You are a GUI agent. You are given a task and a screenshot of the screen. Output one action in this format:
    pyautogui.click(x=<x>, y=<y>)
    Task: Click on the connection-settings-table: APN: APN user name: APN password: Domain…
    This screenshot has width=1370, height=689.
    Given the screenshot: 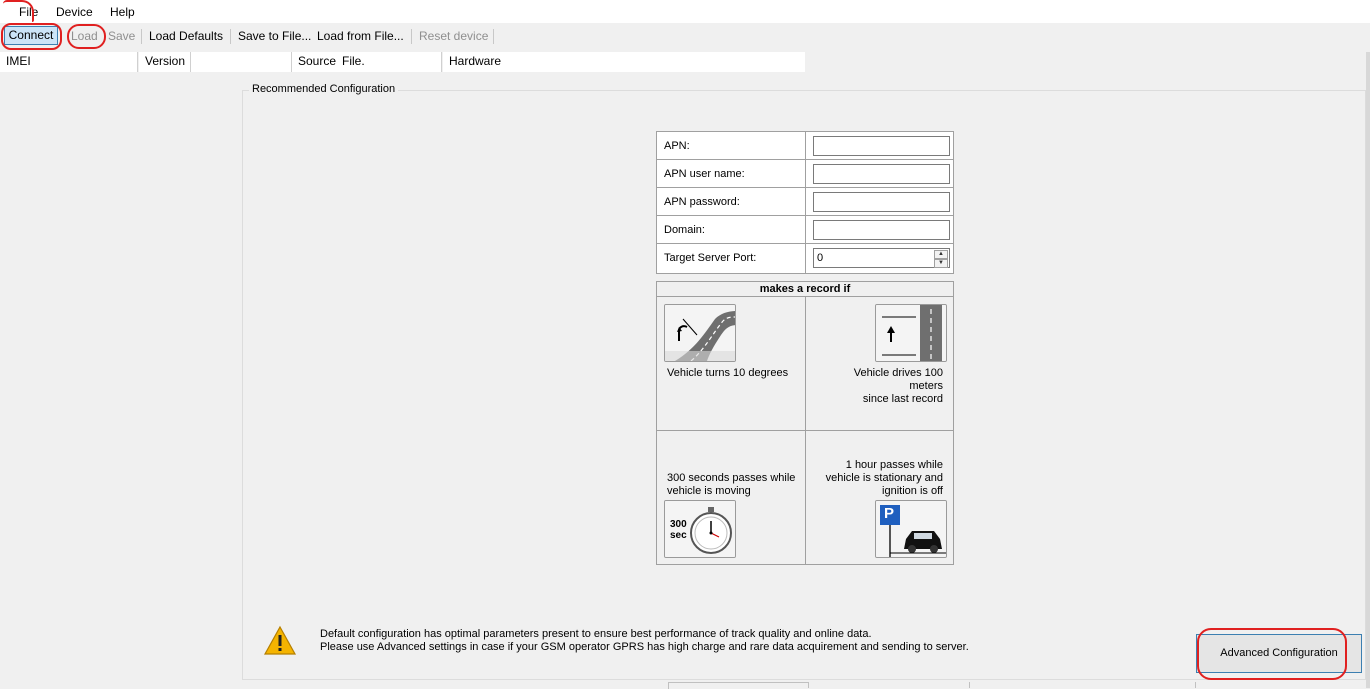 What is the action you would take?
    pyautogui.click(x=805, y=202)
    